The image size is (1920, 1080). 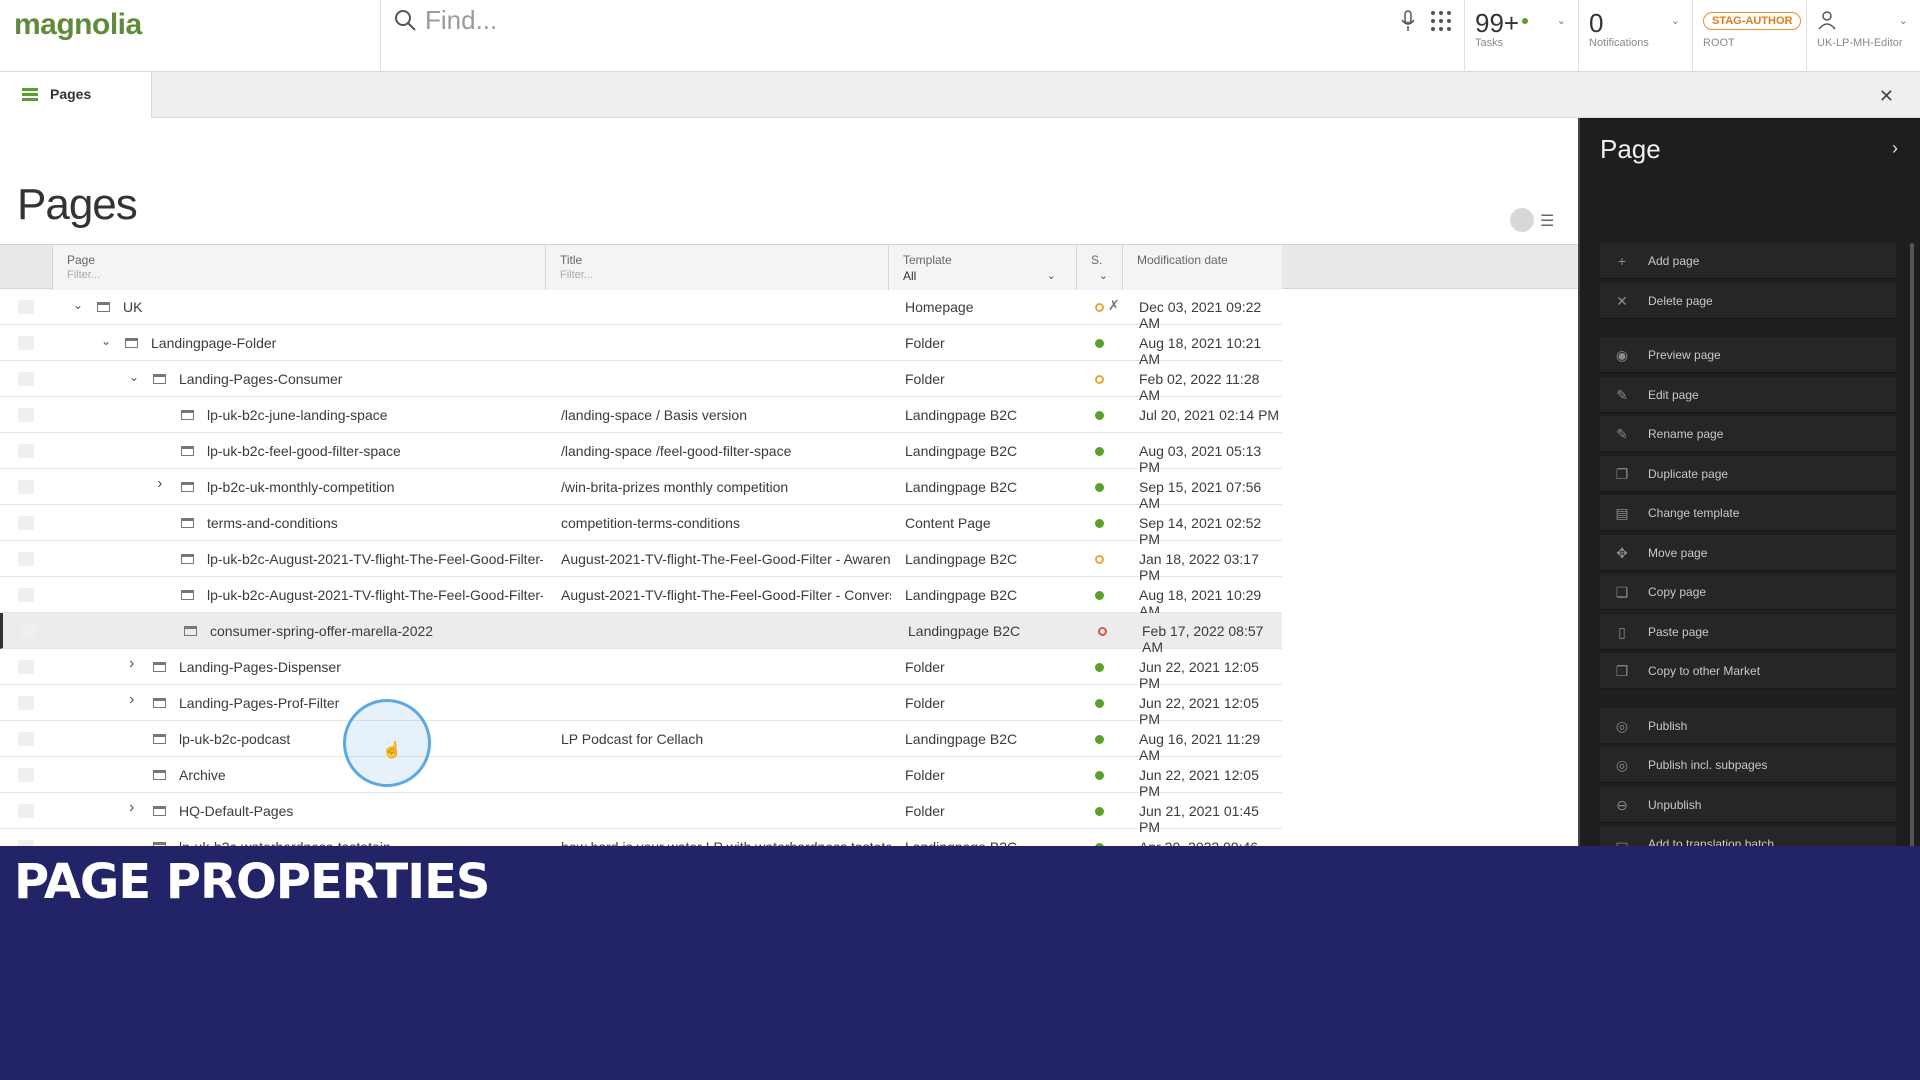 I want to click on scrollbar, so click(x=1912, y=544).